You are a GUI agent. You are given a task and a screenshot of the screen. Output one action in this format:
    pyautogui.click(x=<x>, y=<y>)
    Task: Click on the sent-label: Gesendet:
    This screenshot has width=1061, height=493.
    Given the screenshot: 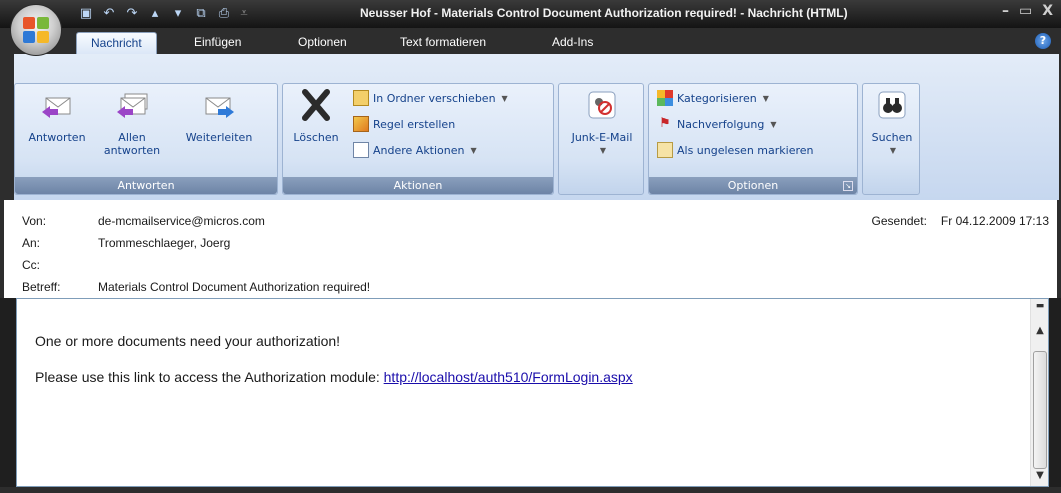 What is the action you would take?
    pyautogui.click(x=899, y=221)
    